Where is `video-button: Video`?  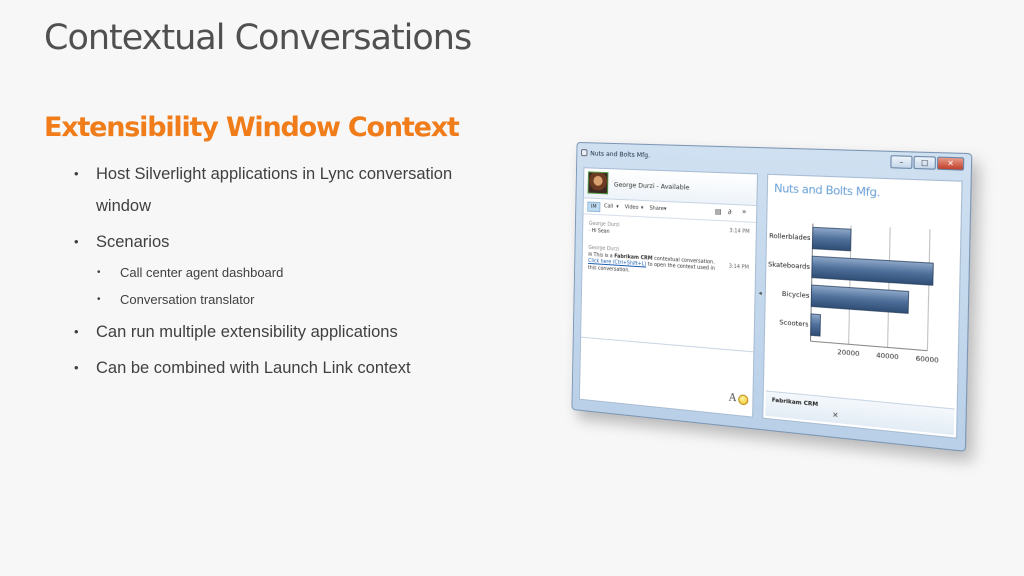
video-button: Video is located at coordinates (632, 207).